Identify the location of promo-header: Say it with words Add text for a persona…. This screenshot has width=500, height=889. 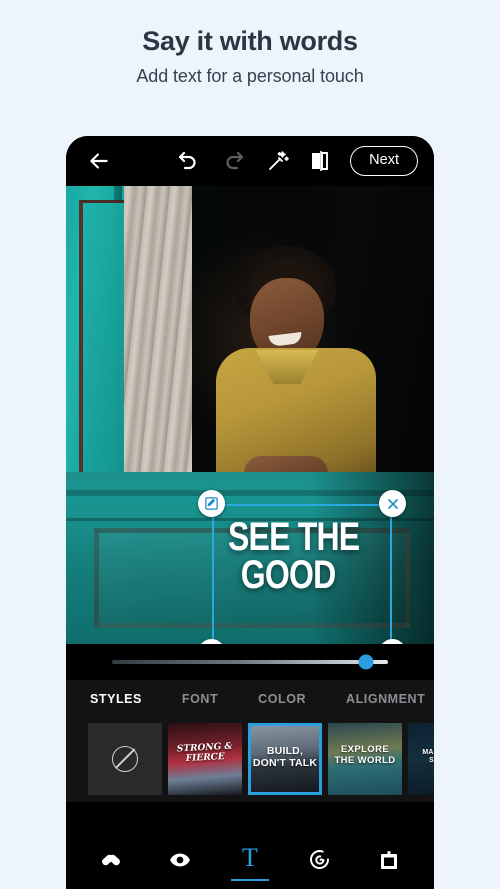
(250, 43).